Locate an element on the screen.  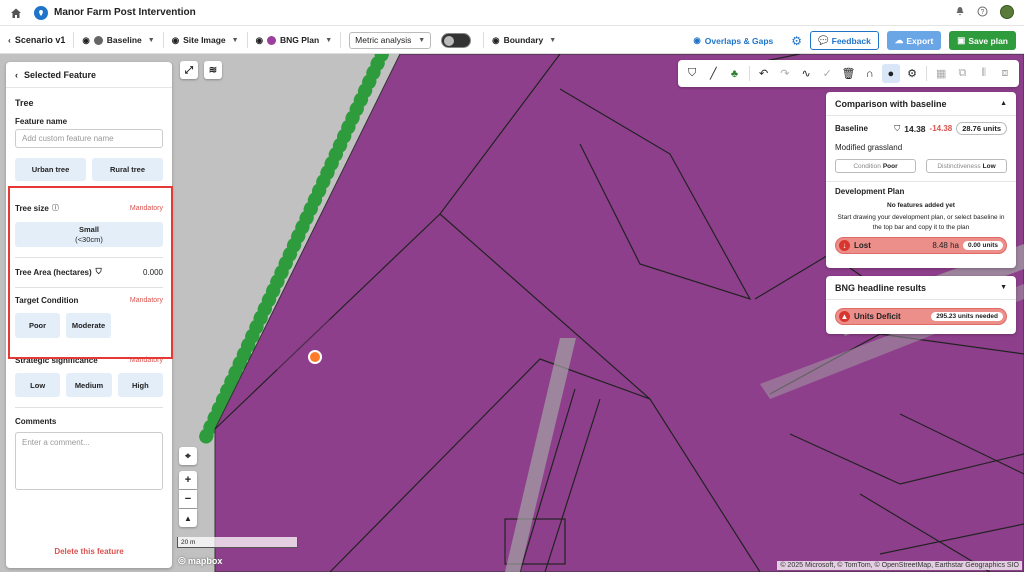
deficit-label: Units Deficit is located at coordinates (877, 316).